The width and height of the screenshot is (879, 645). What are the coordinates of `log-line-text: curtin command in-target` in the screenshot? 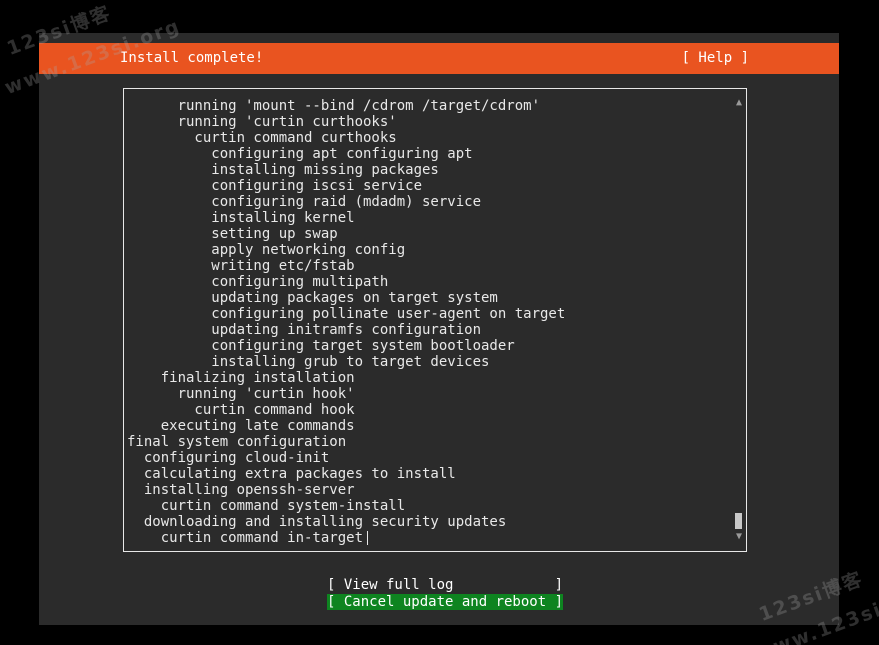 It's located at (245, 538).